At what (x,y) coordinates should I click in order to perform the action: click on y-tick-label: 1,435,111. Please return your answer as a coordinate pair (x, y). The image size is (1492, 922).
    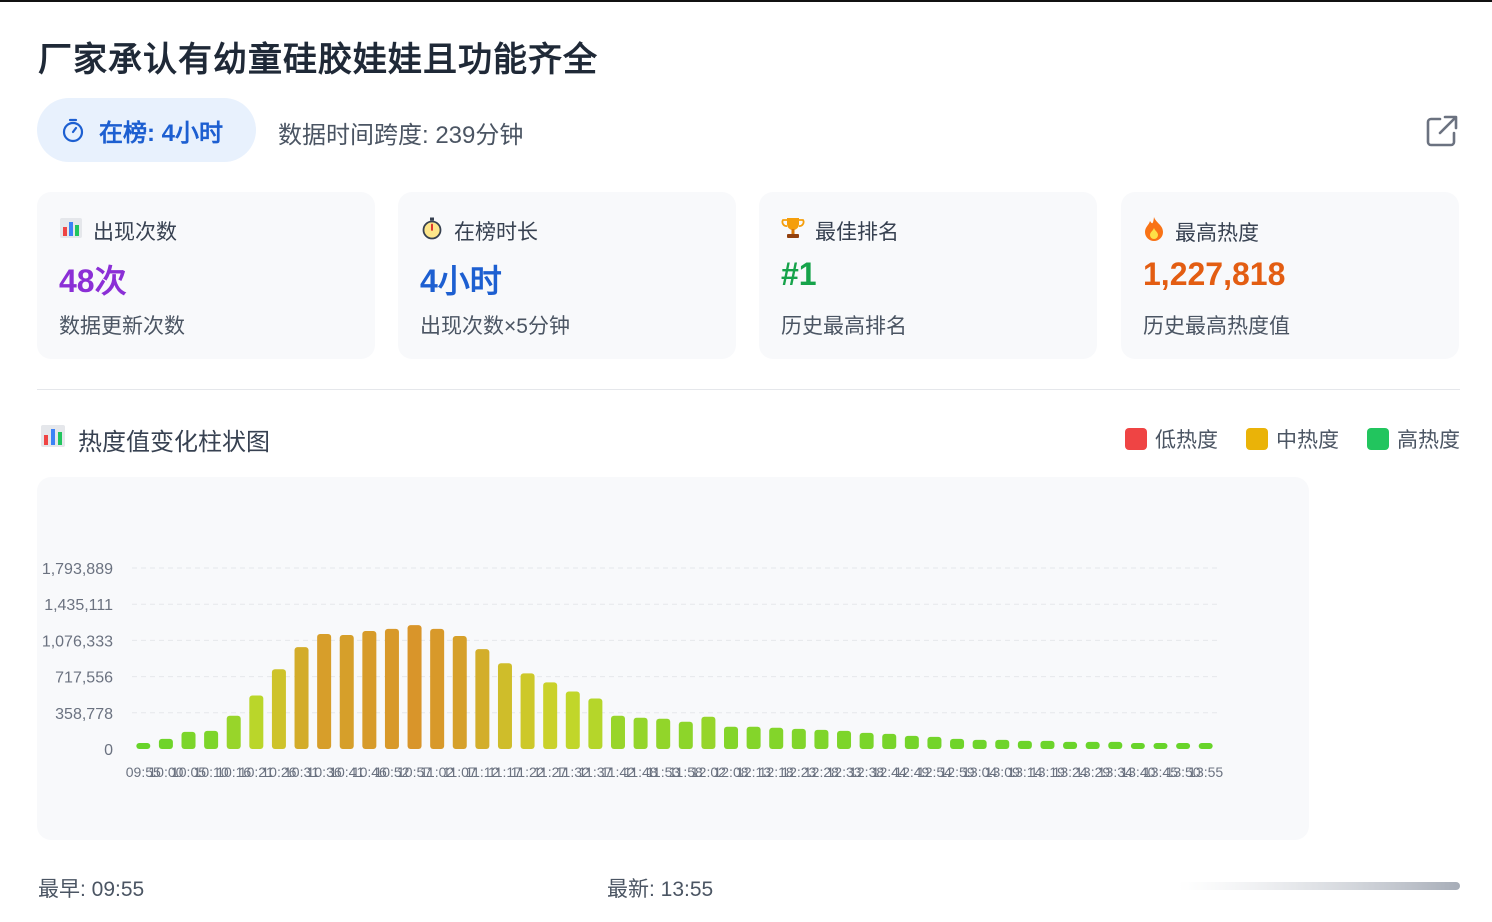
    Looking at the image, I should click on (78, 605).